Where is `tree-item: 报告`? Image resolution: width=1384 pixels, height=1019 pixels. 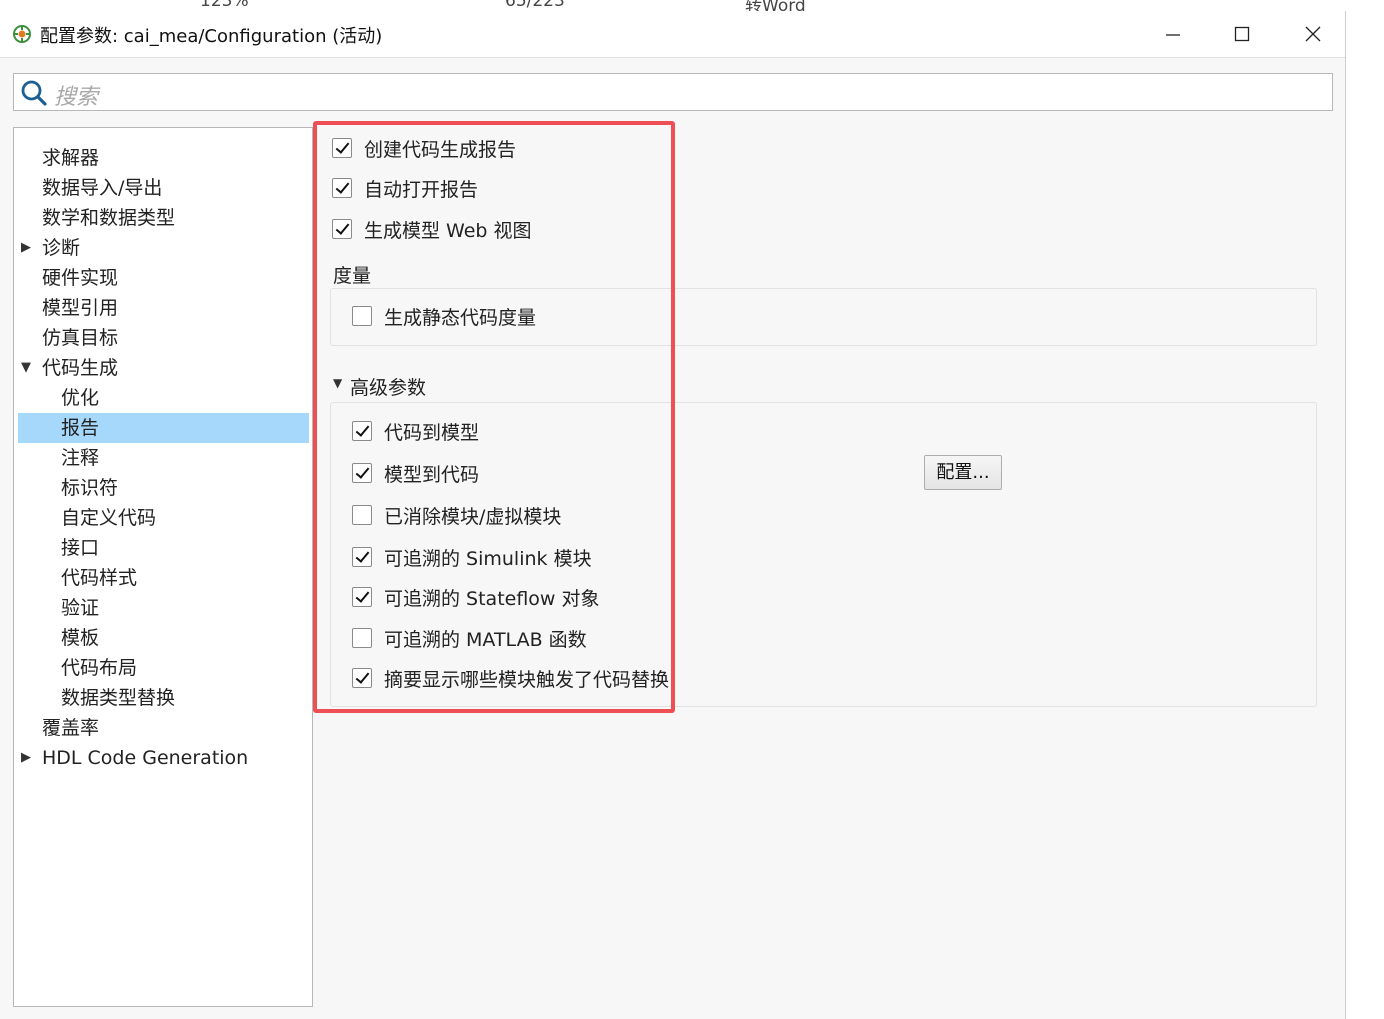 tree-item: 报告 is located at coordinates (163, 428).